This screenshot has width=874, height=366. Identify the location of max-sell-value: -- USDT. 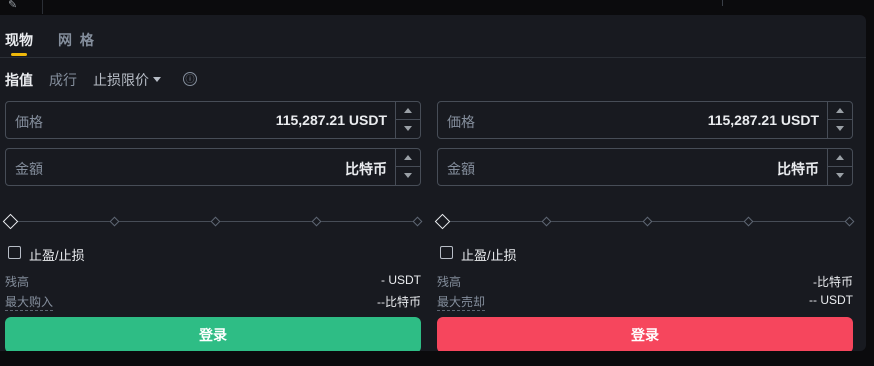
(831, 300).